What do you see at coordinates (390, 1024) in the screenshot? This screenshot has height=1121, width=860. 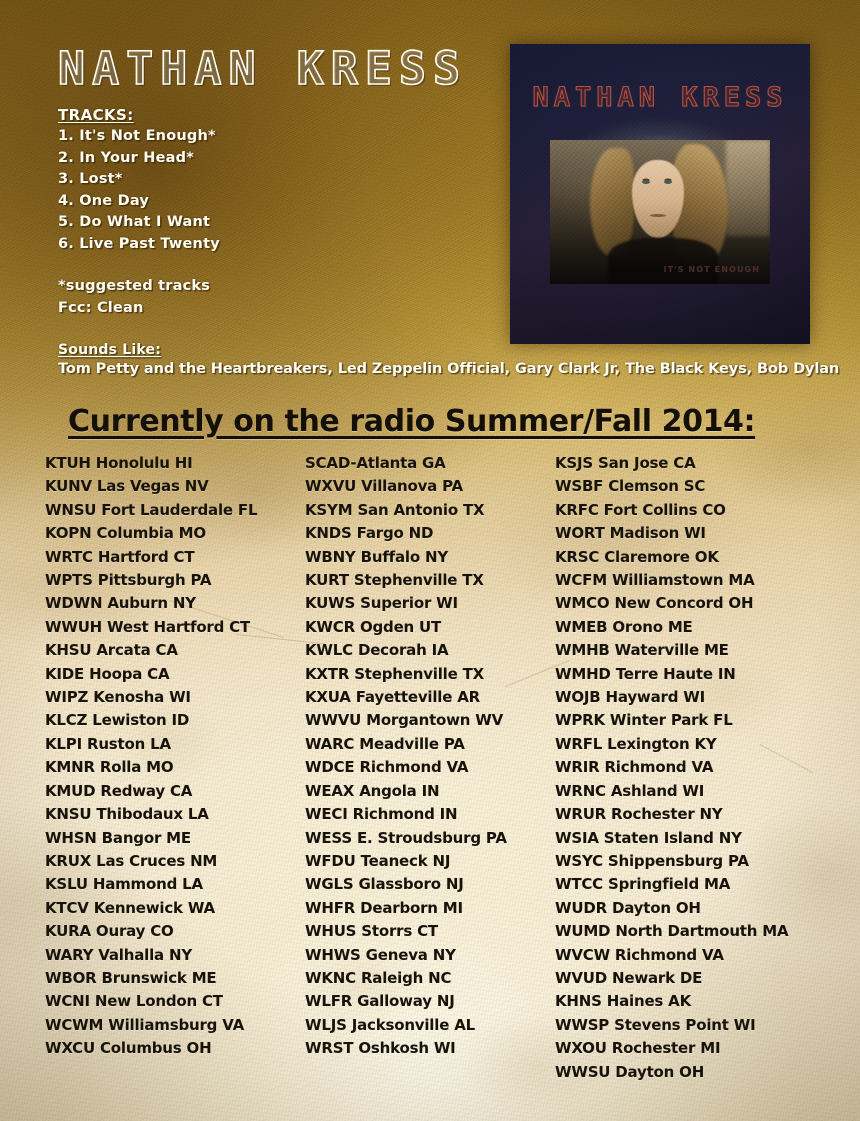 I see `radio-station: WLJS Jacksonville AL` at bounding box center [390, 1024].